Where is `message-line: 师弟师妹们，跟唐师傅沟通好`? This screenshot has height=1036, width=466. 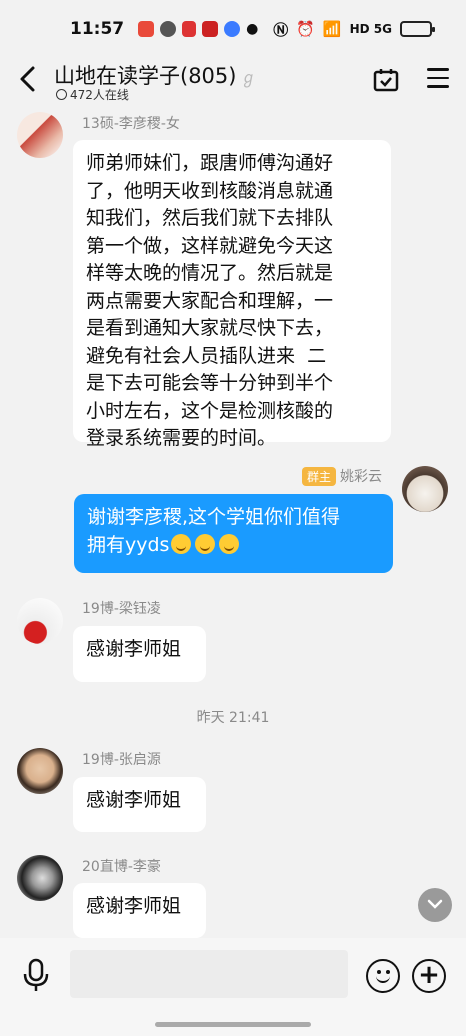
message-line: 师弟师妹们，跟唐师傅沟通好 is located at coordinates (210, 163).